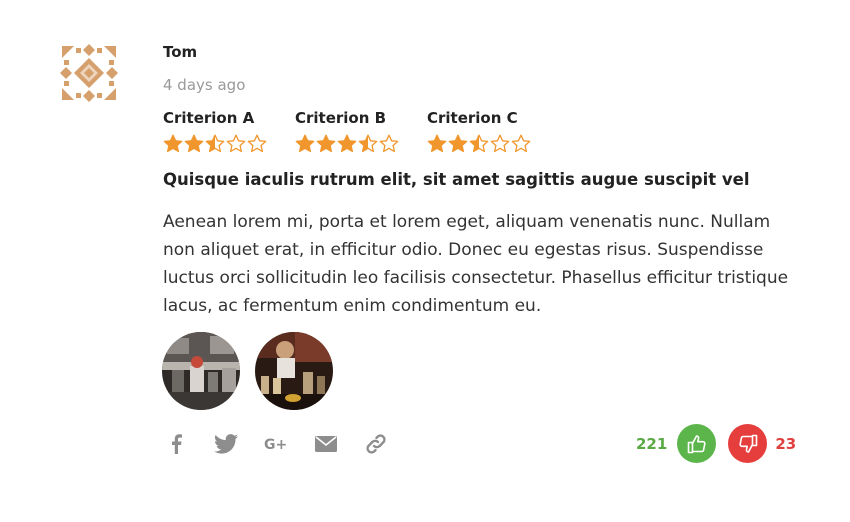  Describe the element at coordinates (180, 52) in the screenshot. I see `author-name: Tom` at that location.